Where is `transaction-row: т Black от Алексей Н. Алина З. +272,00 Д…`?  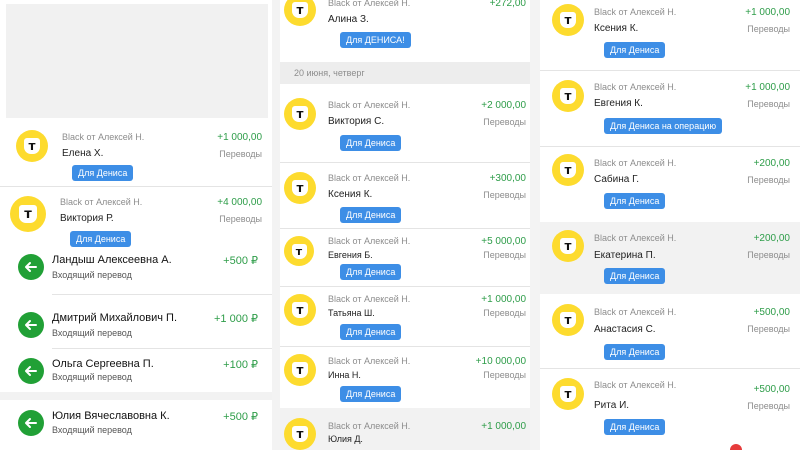 transaction-row: т Black от Алексей Н. Алина З. +272,00 Д… is located at coordinates (405, 26).